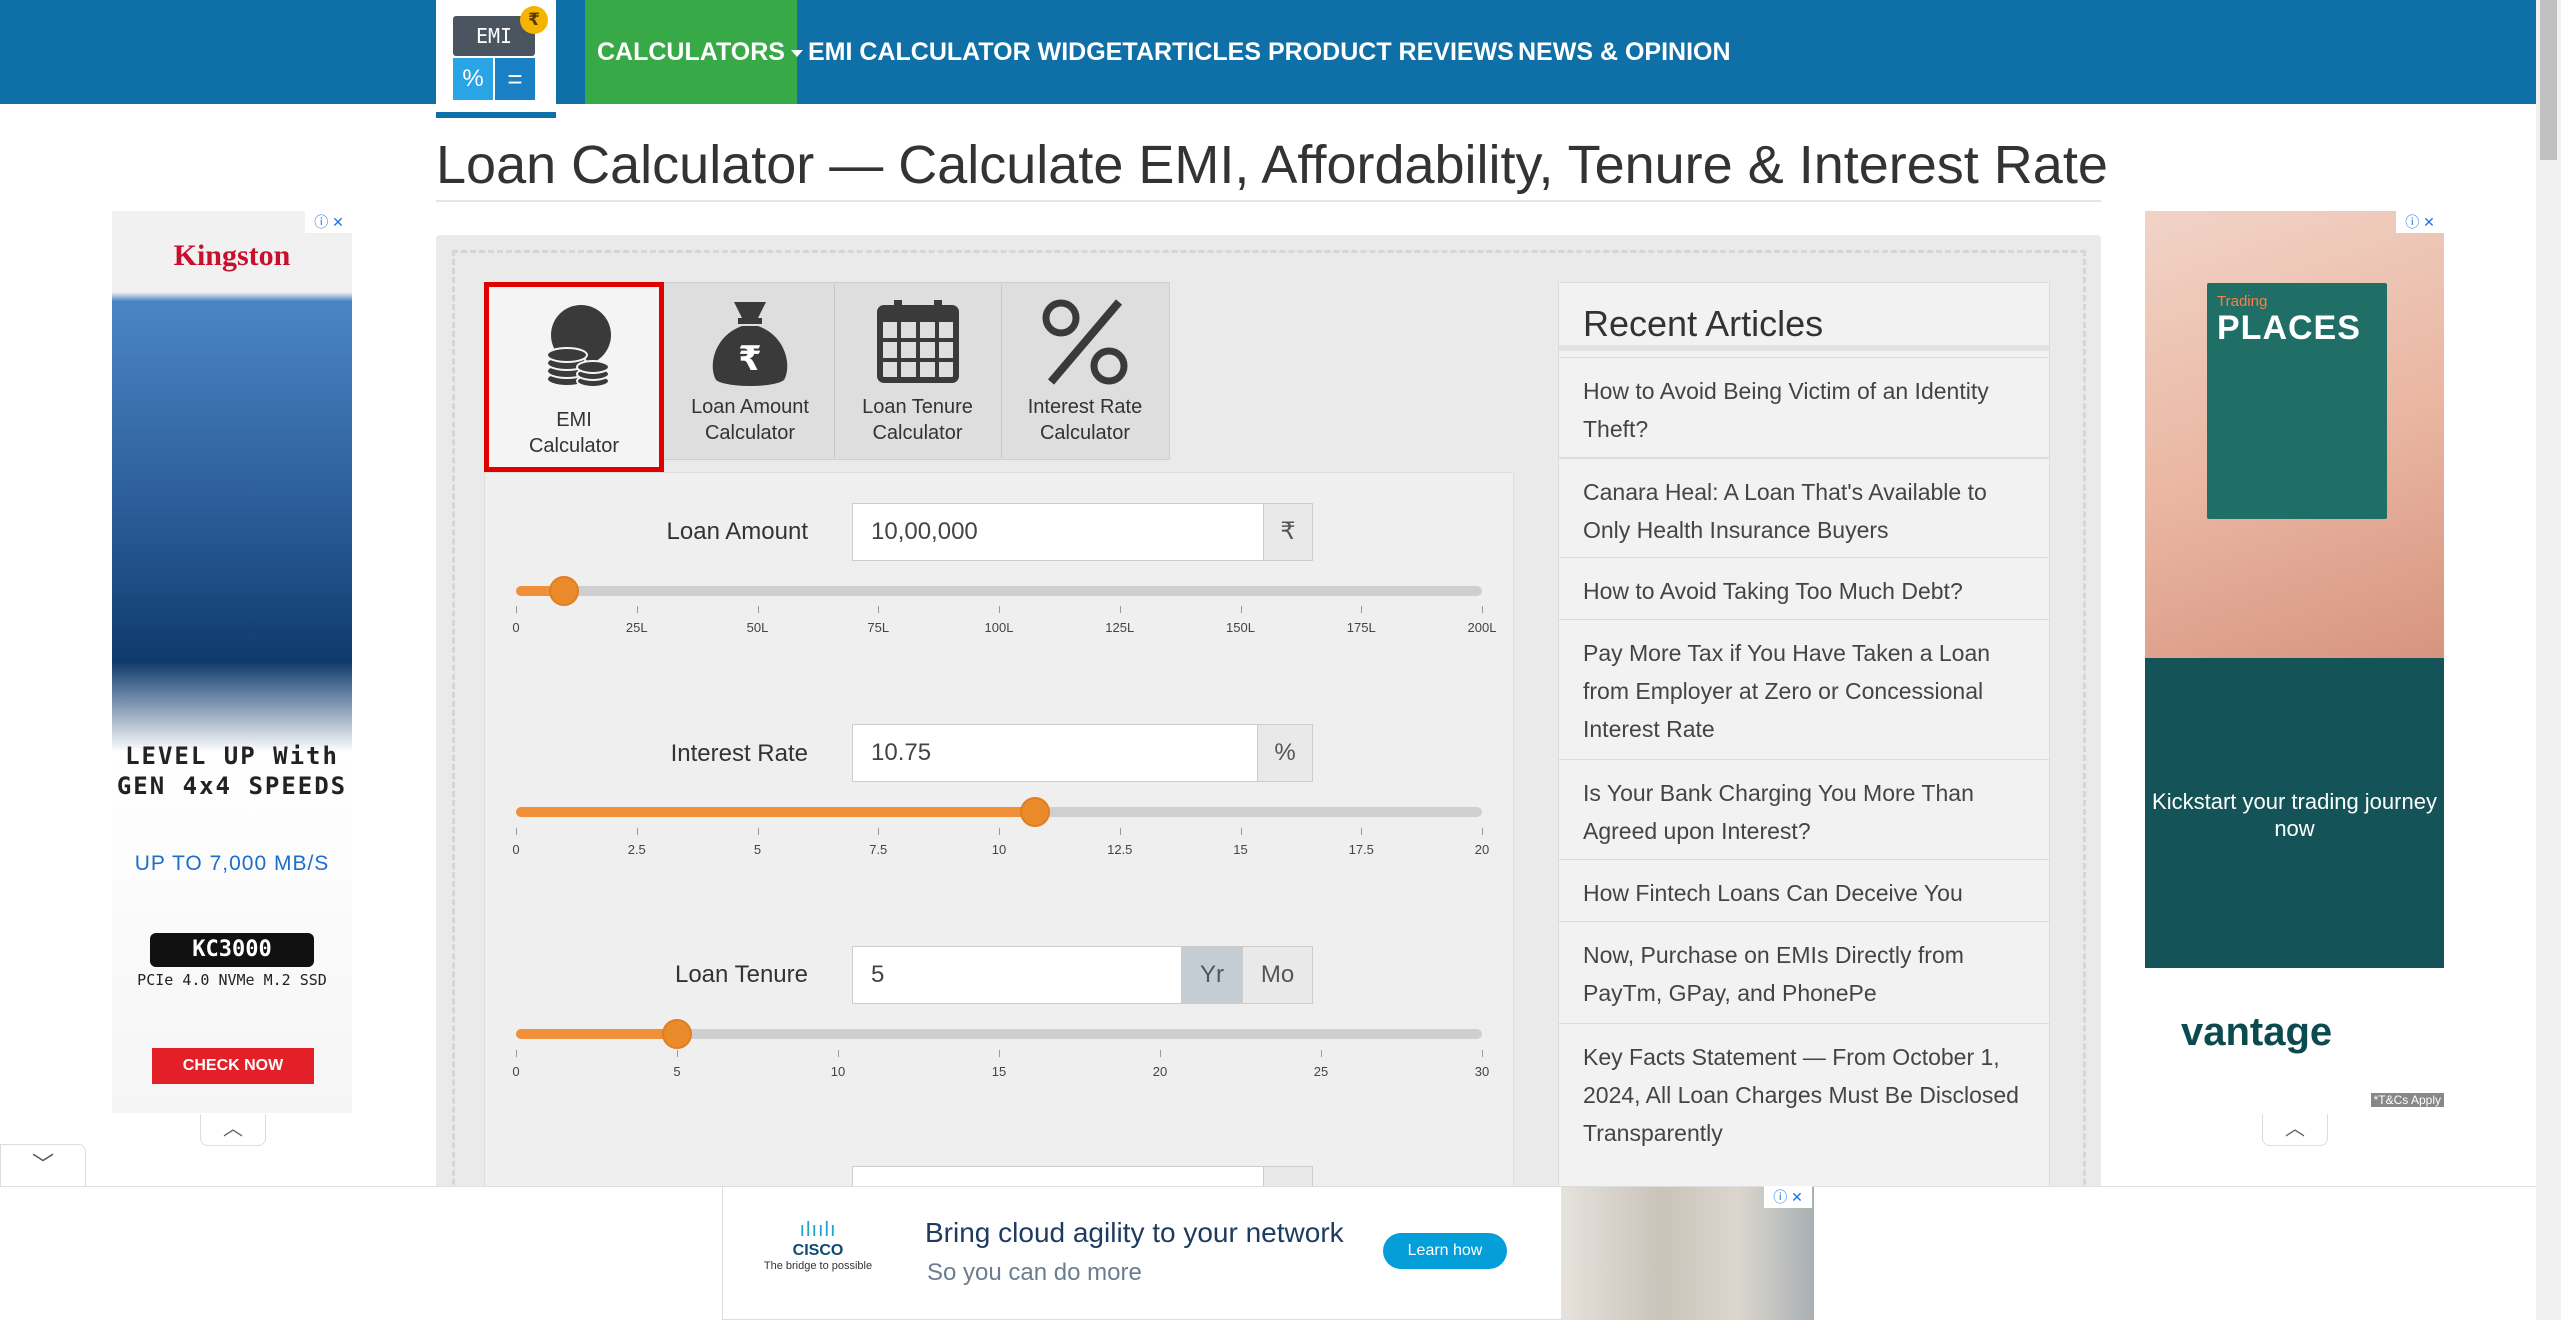 The image size is (2561, 1320). I want to click on loan-amount-scale: 0 25L 50L 75L 100L 125L 150L 175L 200L, so click(1004, 626).